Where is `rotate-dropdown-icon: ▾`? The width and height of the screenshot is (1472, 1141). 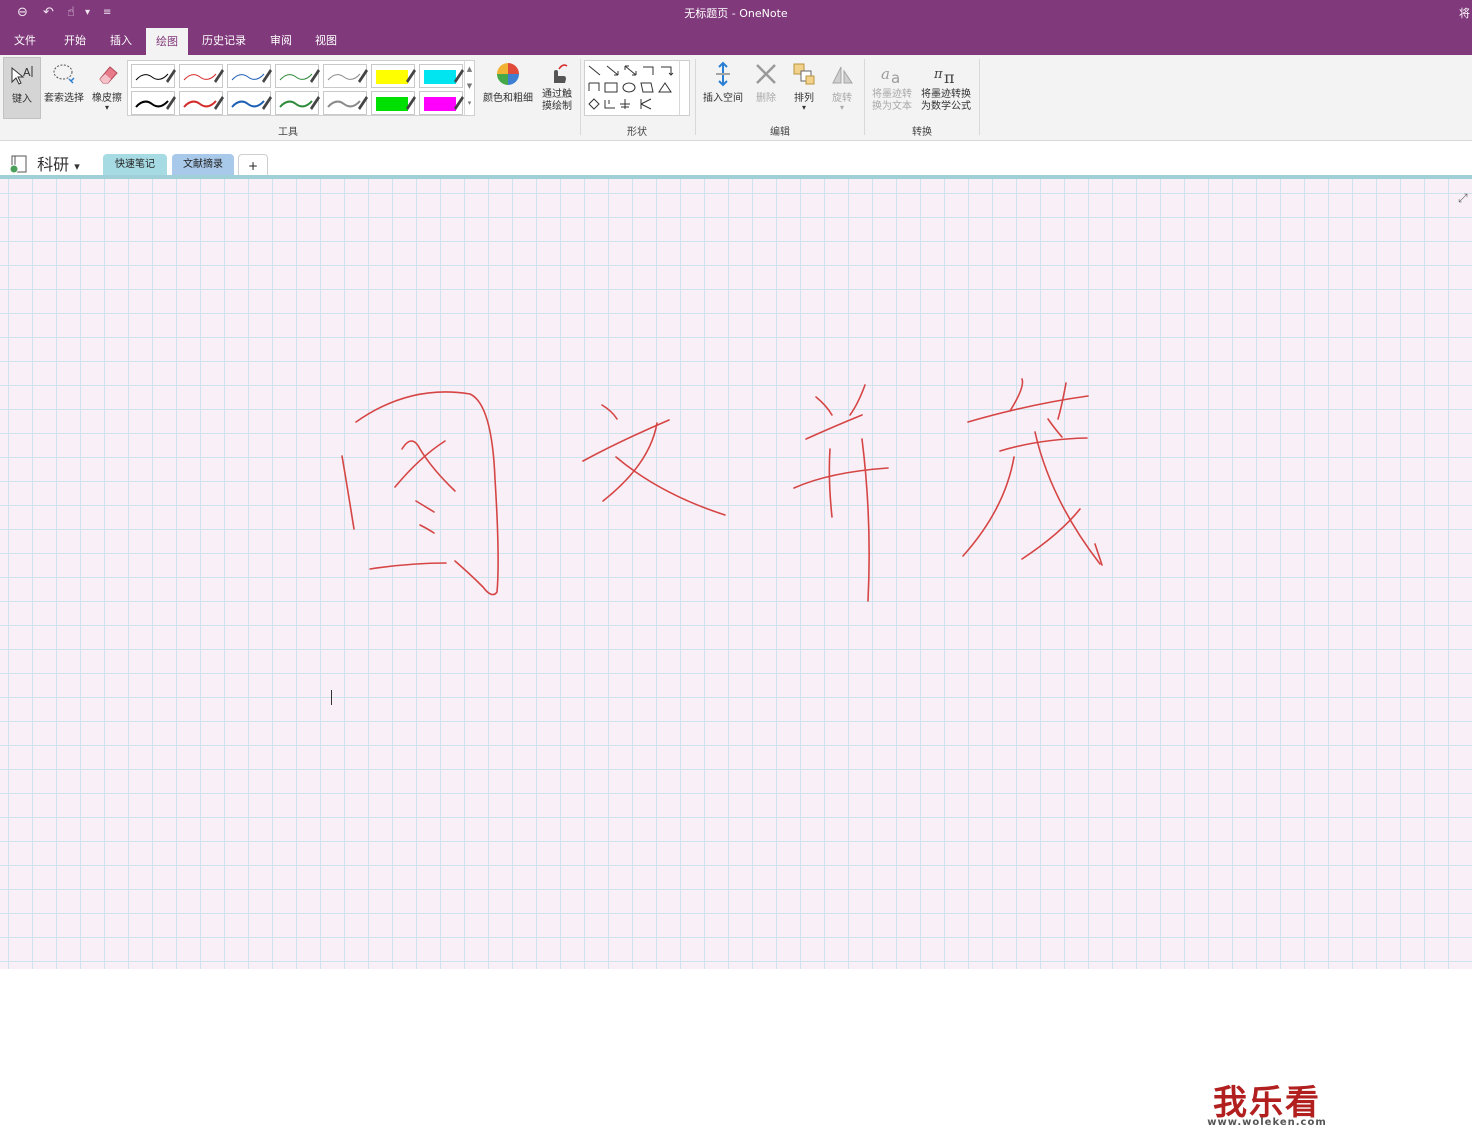 rotate-dropdown-icon: ▾ is located at coordinates (842, 108).